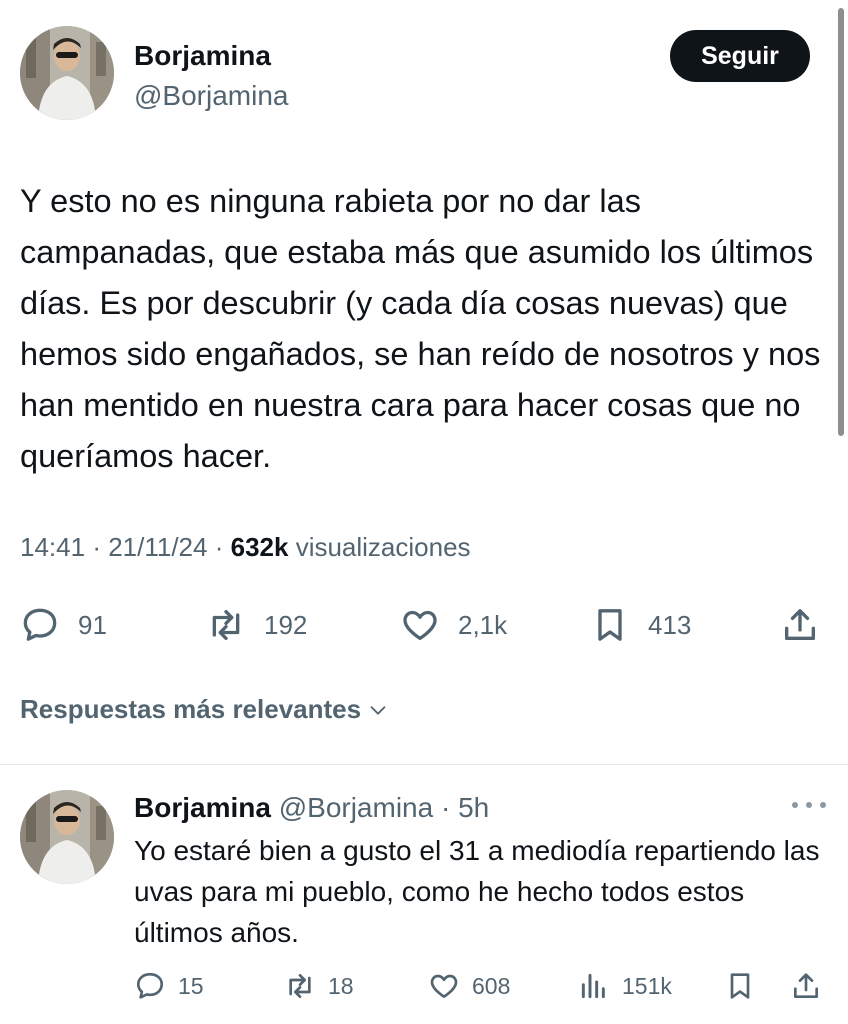 This screenshot has width=848, height=1024. I want to click on reply-like-count: 608, so click(491, 985).